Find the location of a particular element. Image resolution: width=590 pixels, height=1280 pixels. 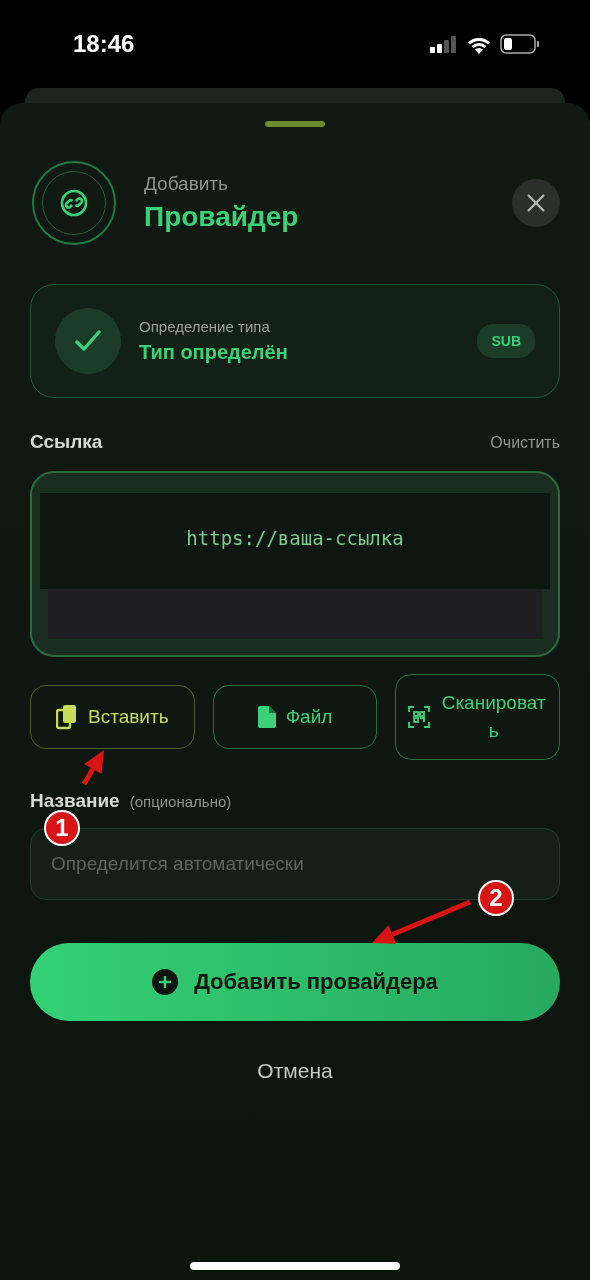

type-tag: SUB is located at coordinates (506, 341).